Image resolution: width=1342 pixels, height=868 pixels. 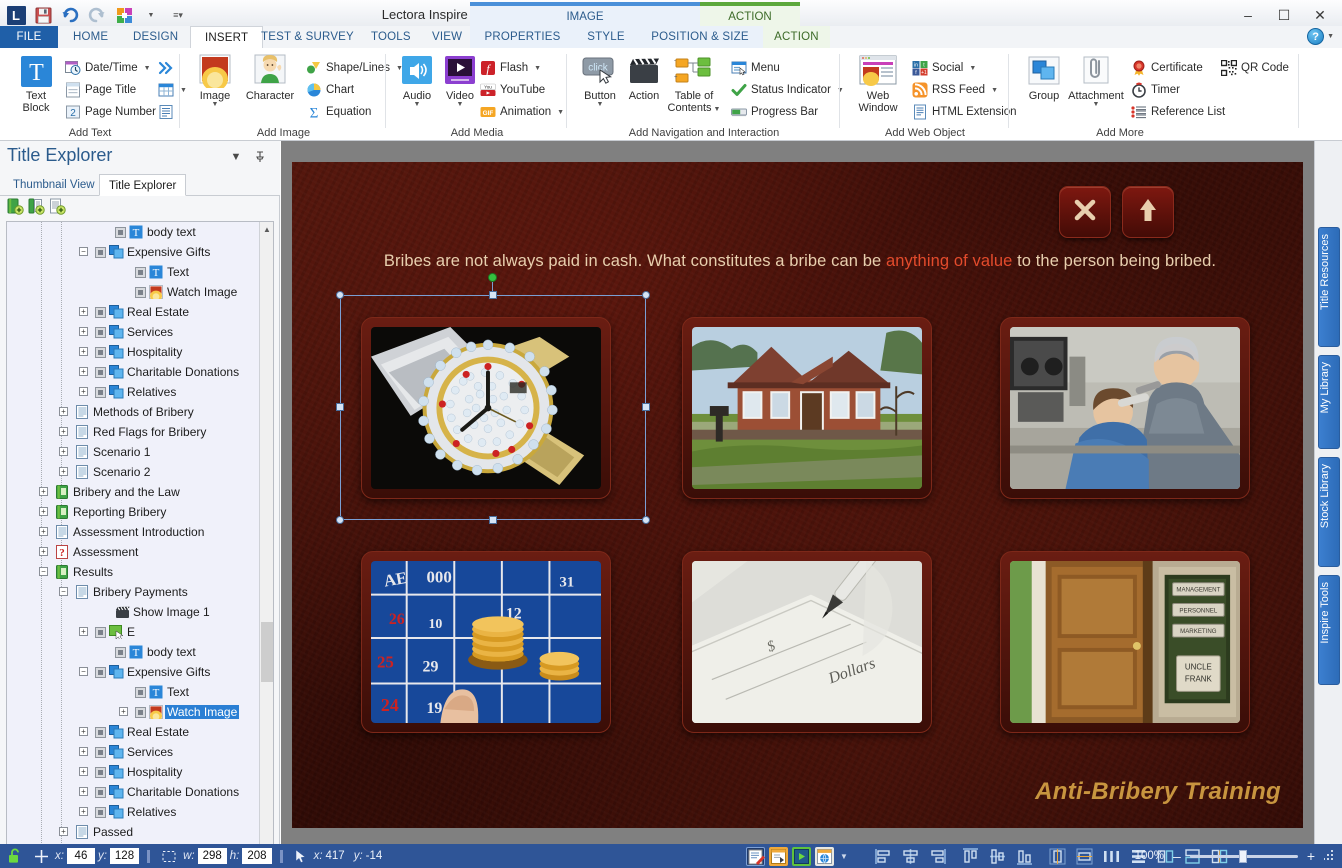 What do you see at coordinates (340, 295) in the screenshot?
I see `handle-top-left` at bounding box center [340, 295].